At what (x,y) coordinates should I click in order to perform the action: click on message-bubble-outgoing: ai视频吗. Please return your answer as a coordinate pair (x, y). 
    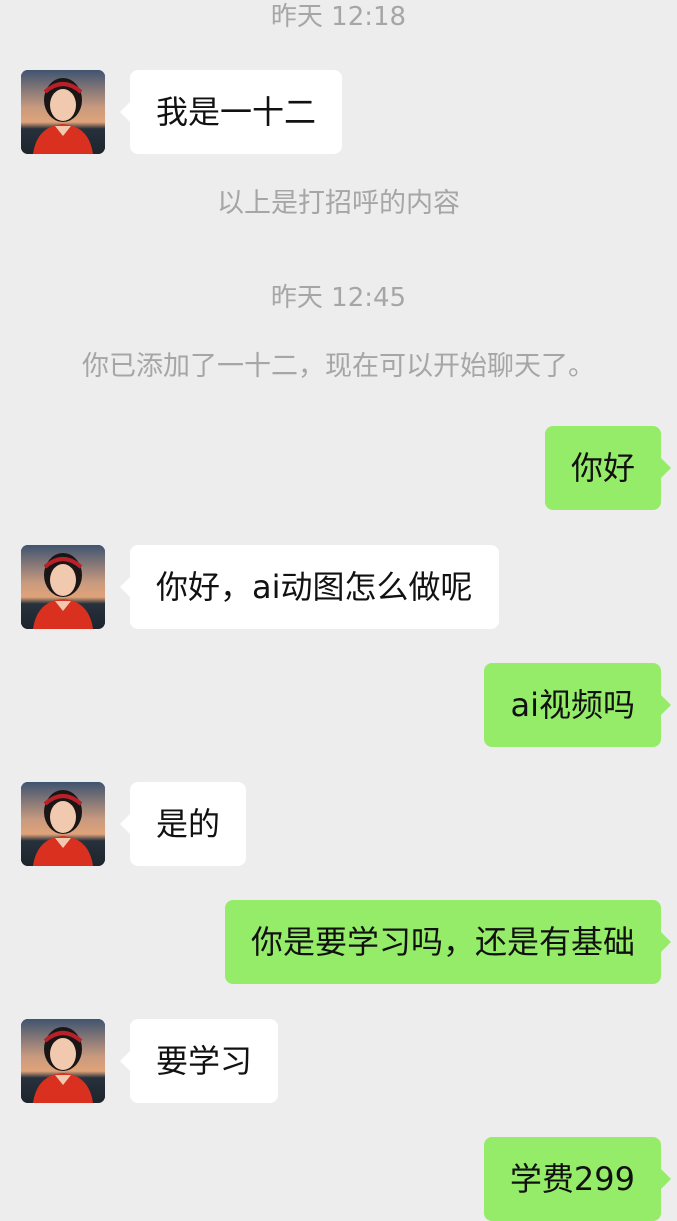
    Looking at the image, I should click on (577, 705).